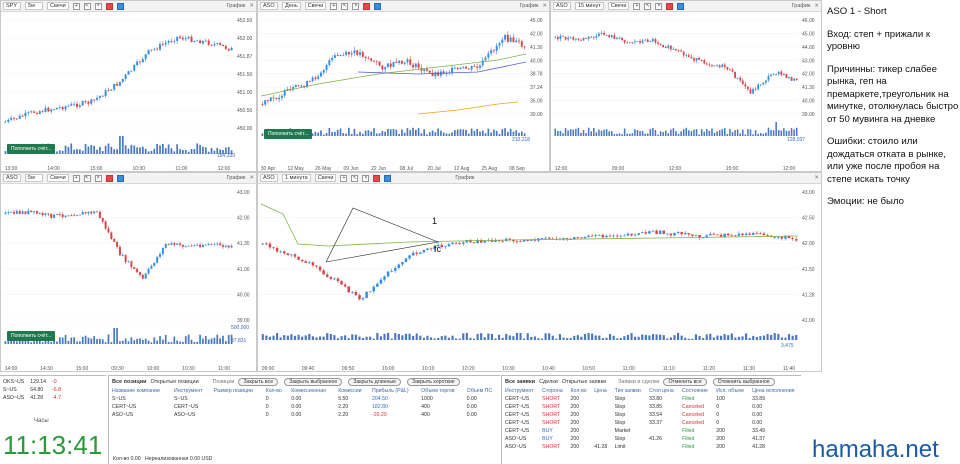 The width and height of the screenshot is (960, 464). What do you see at coordinates (258, 381) in the screenshot?
I see `close-all-button: Закрыть все` at bounding box center [258, 381].